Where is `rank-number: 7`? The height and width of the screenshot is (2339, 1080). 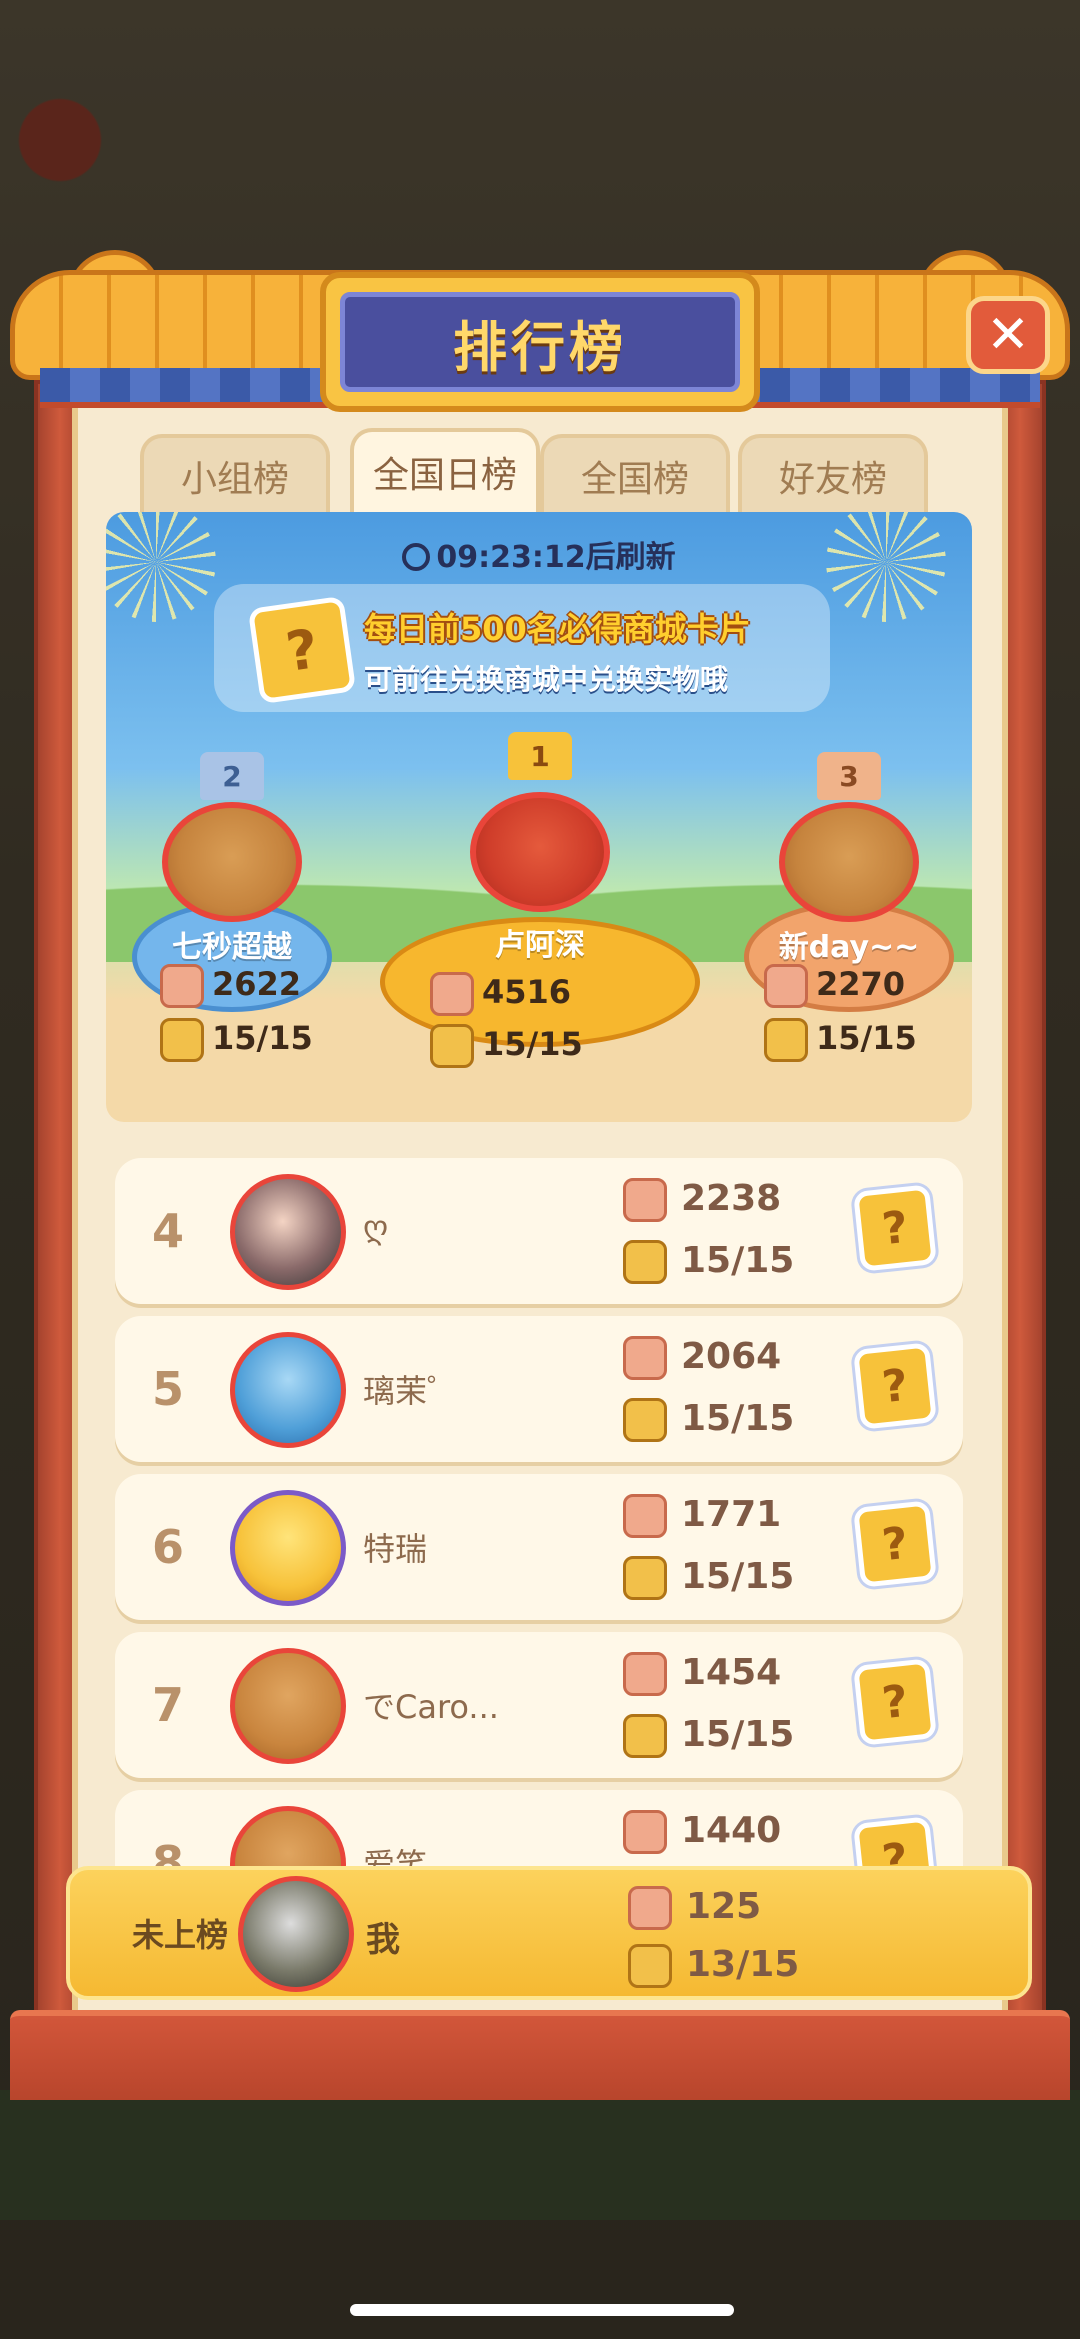 rank-number: 7 is located at coordinates (167, 1705).